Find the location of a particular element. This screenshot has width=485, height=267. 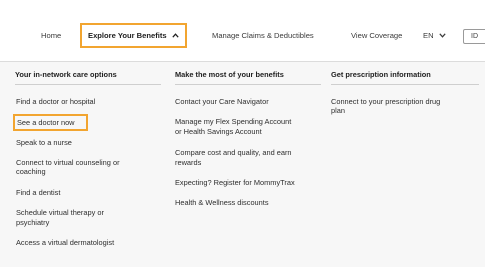

nav-explore-your-benefits: Explore Your Benefits is located at coordinates (133, 36).